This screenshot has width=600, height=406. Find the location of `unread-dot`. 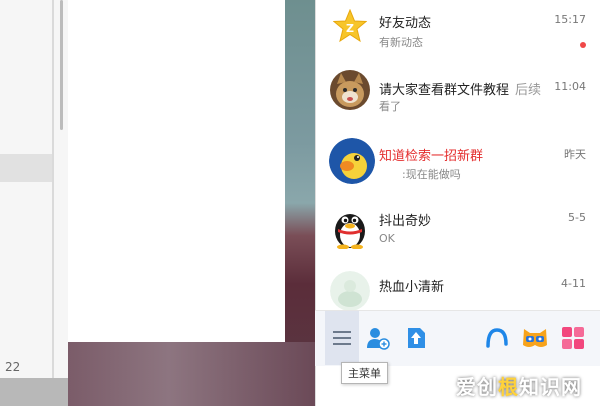

unread-dot is located at coordinates (583, 45).